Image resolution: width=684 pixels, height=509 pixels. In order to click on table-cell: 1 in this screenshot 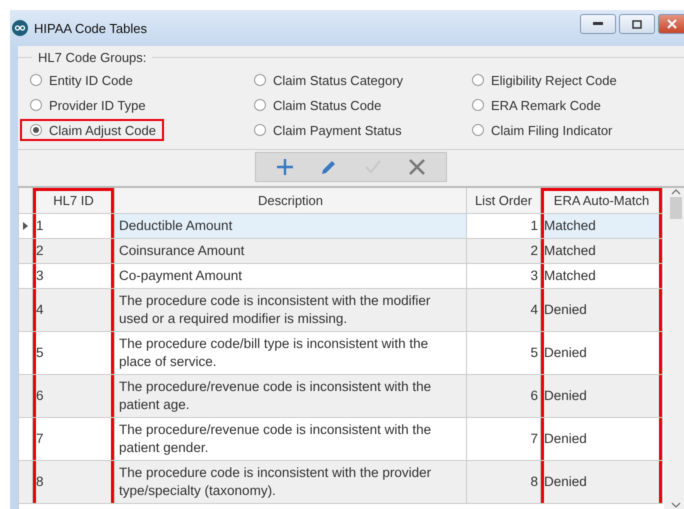, I will do `click(74, 226)`.